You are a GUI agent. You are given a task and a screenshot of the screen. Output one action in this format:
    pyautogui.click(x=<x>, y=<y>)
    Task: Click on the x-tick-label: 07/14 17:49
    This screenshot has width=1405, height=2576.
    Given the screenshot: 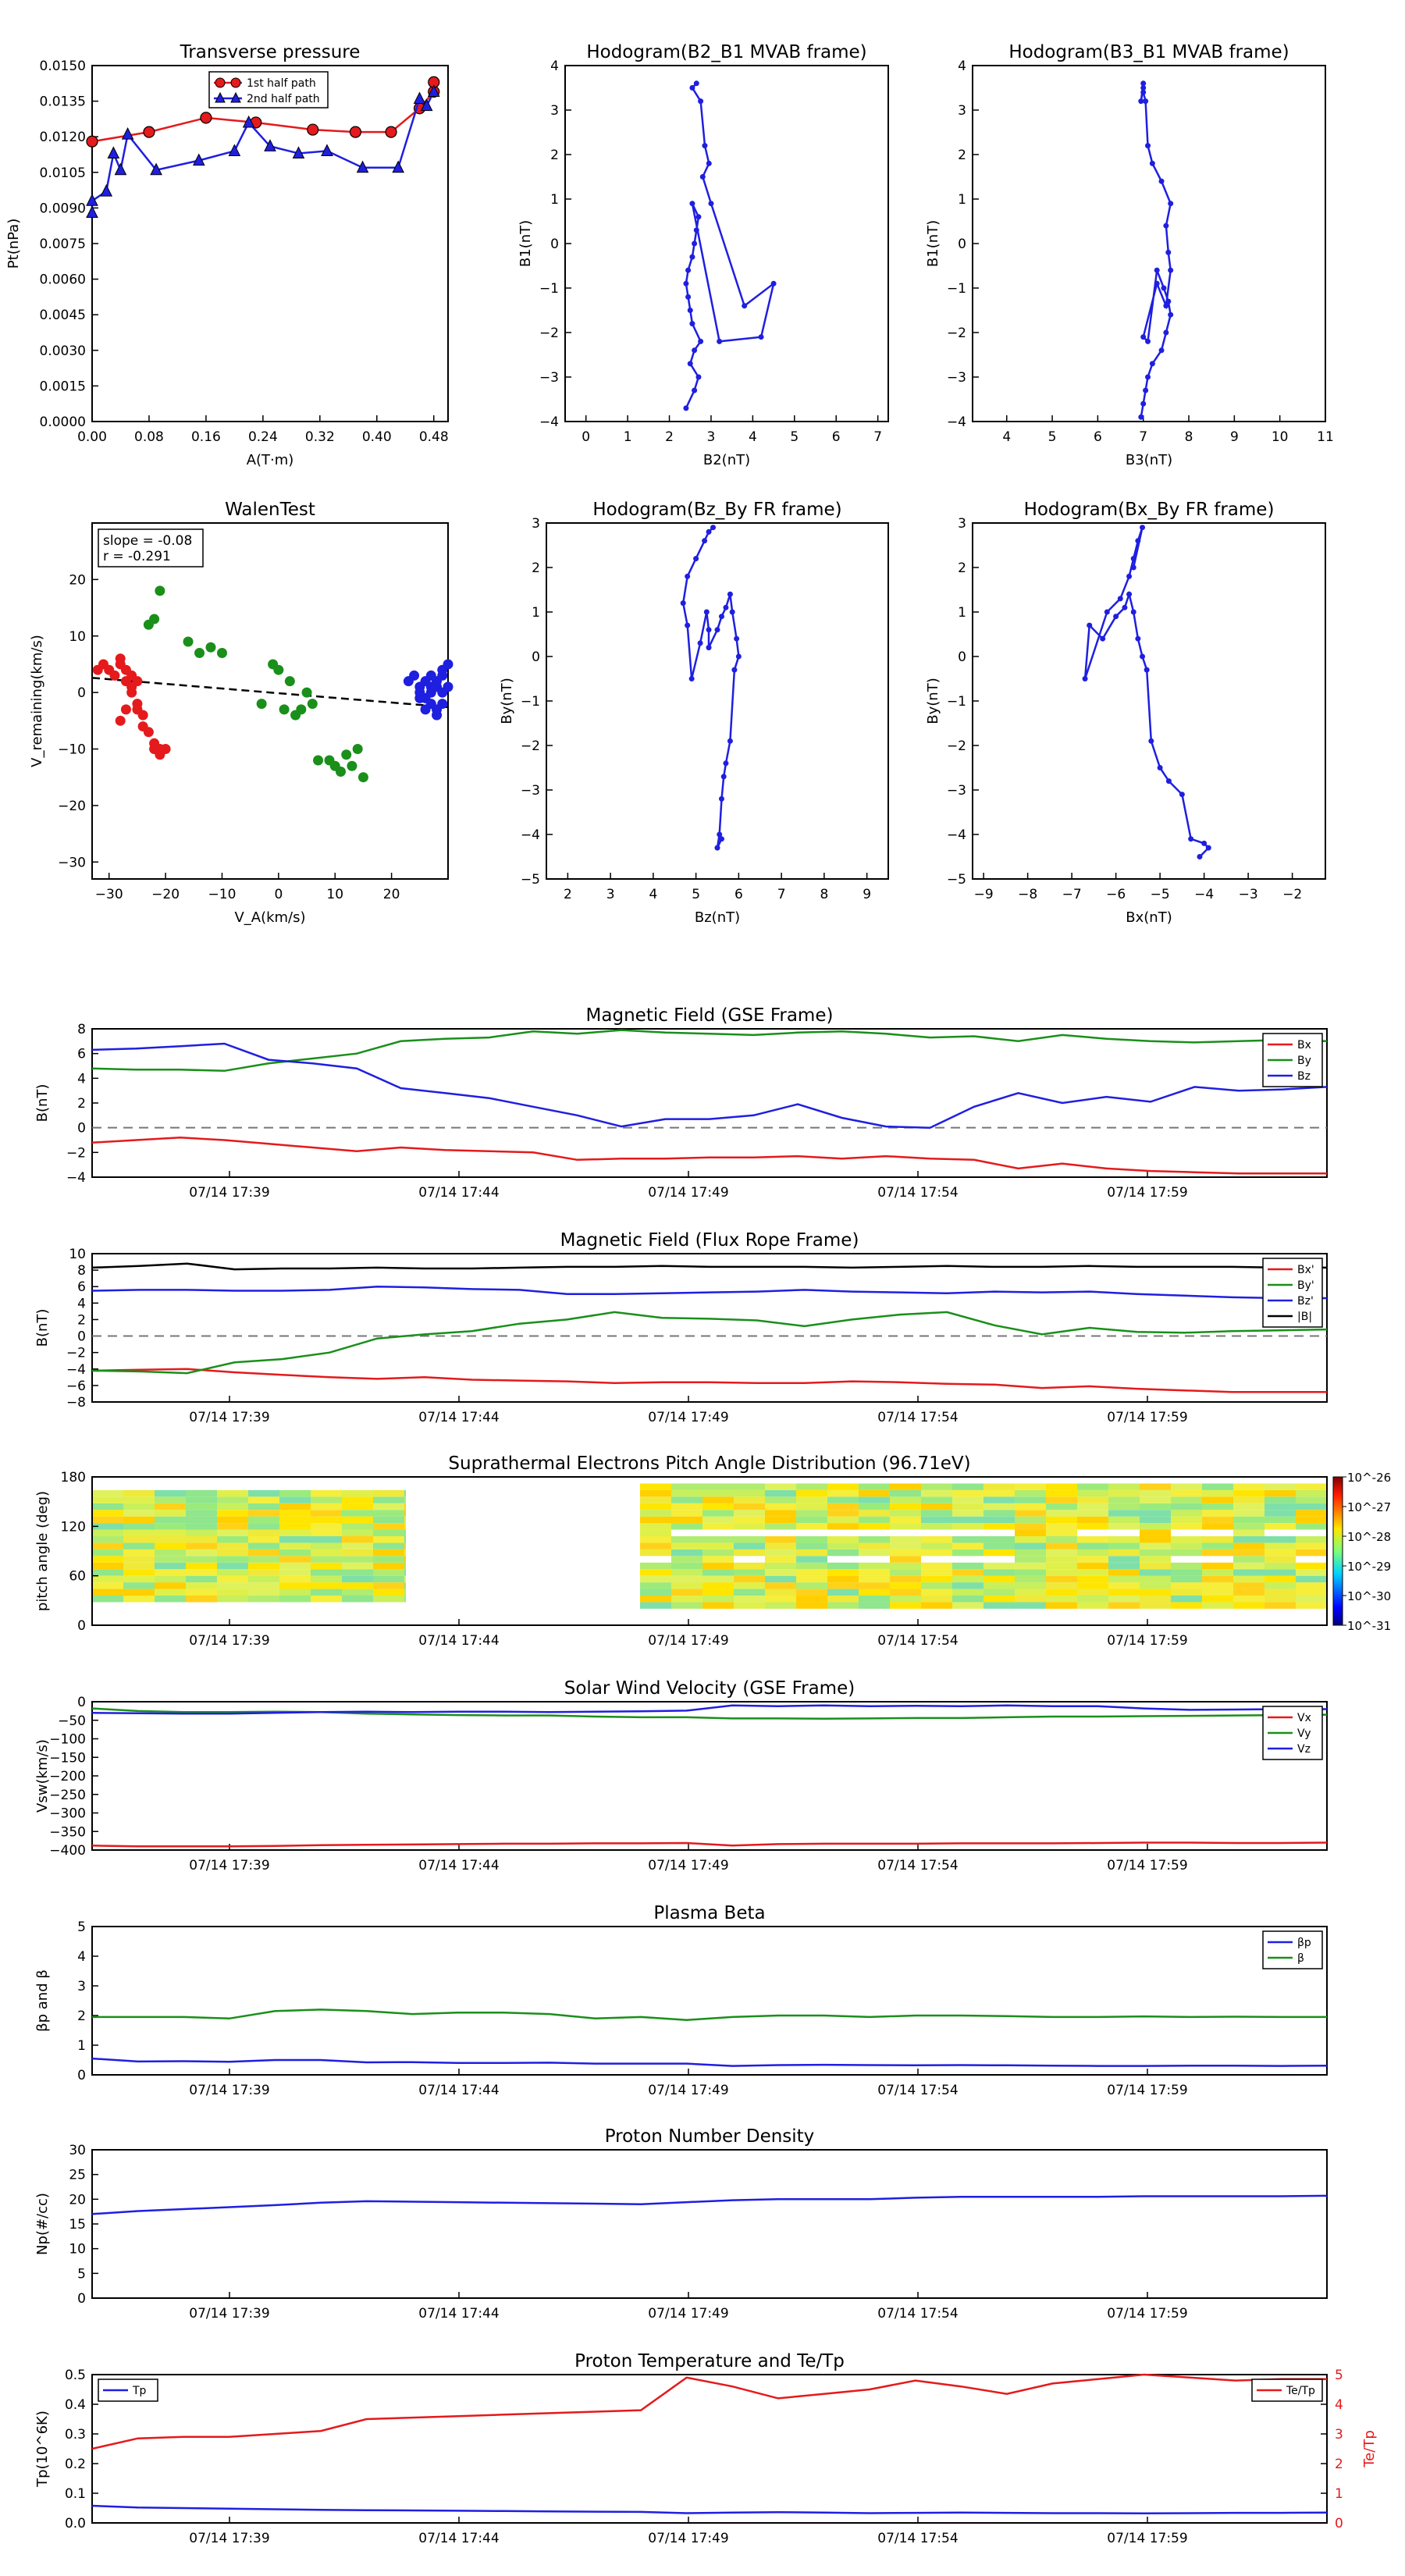 What is the action you would take?
    pyautogui.click(x=688, y=2314)
    